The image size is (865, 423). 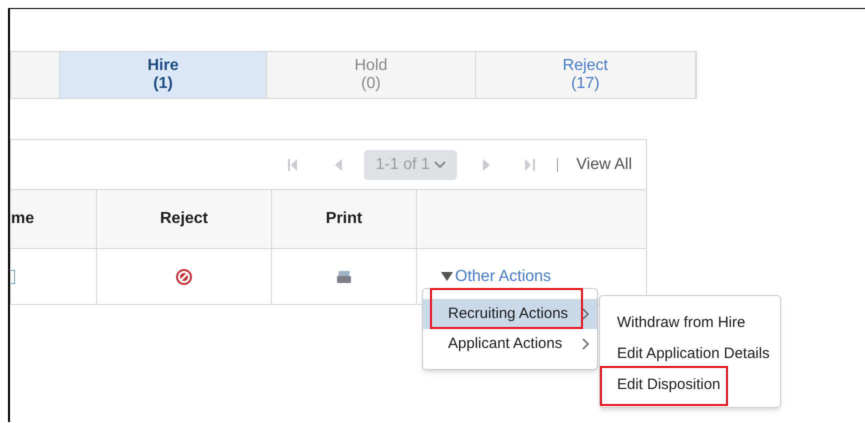 What do you see at coordinates (447, 276) in the screenshot?
I see `caret-icon` at bounding box center [447, 276].